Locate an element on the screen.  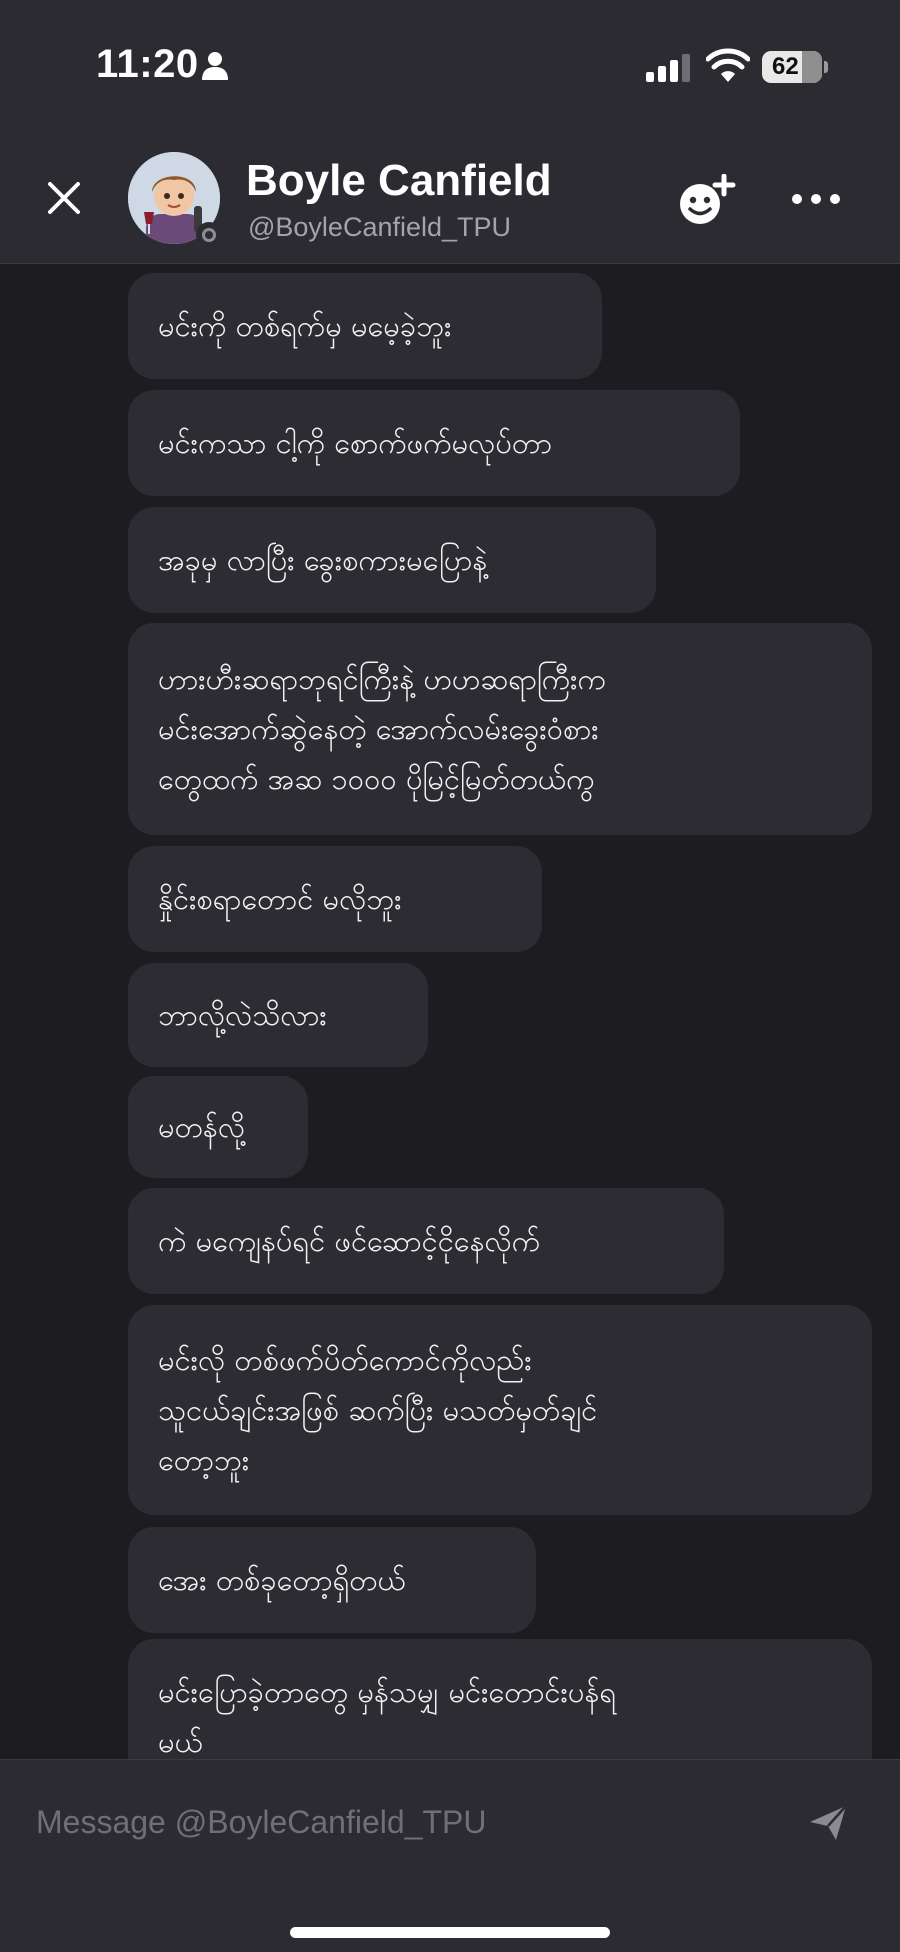
contact-handle: @BoyleCanfield_TPU is located at coordinates (380, 227).